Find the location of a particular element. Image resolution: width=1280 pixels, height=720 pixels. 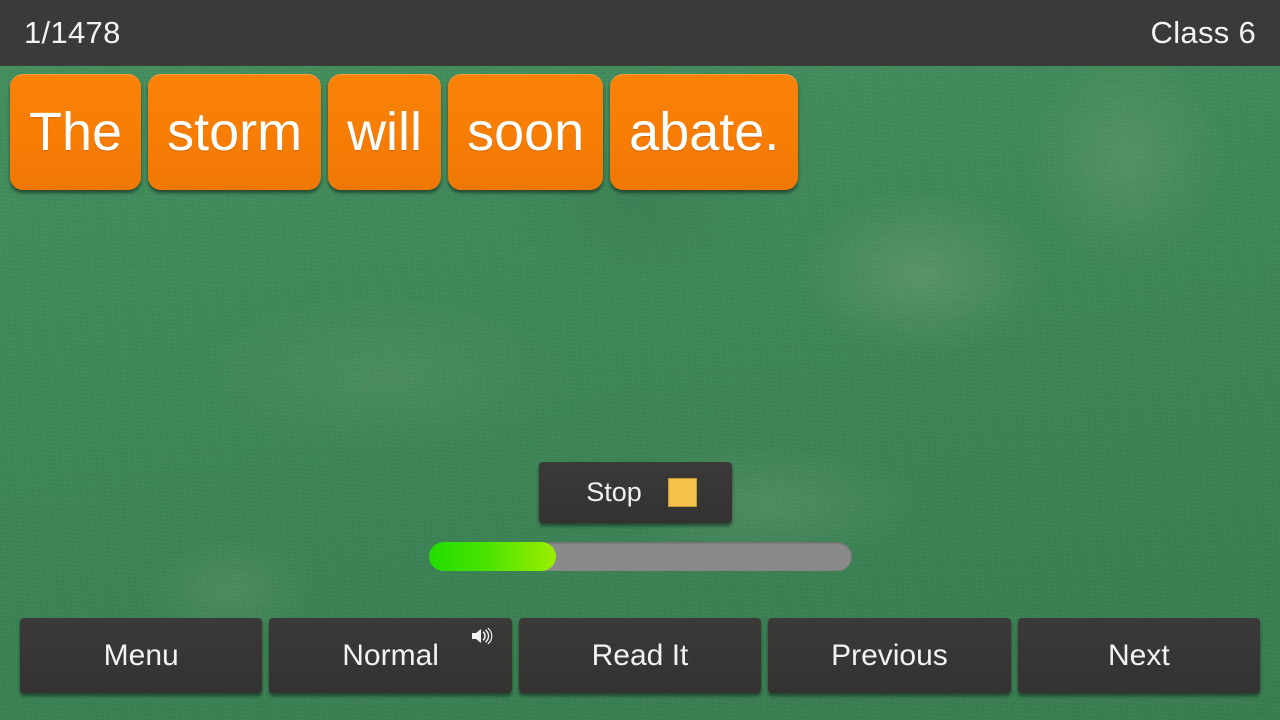

word-tile: abate. is located at coordinates (704, 132).